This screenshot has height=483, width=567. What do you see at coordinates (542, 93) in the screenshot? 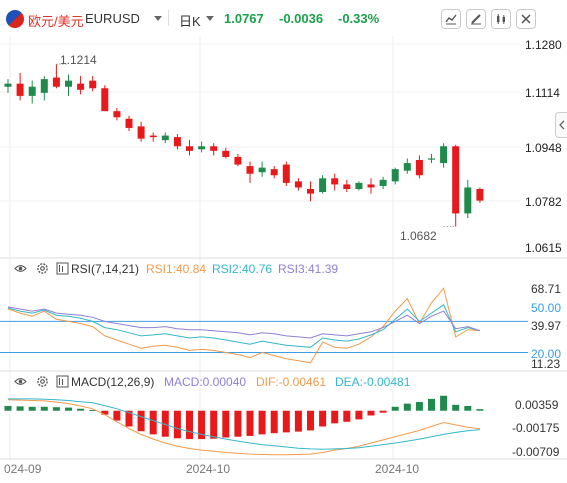
I see `price-tick: 1.1114` at bounding box center [542, 93].